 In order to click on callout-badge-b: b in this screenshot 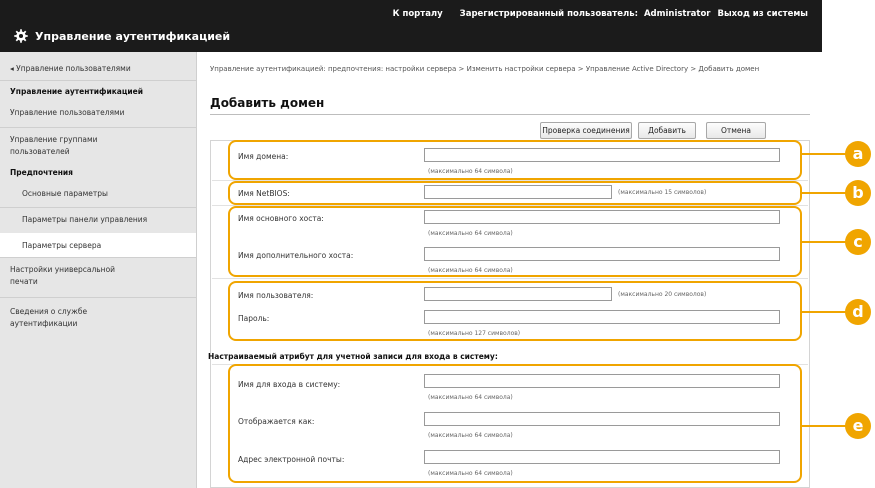, I will do `click(858, 193)`.